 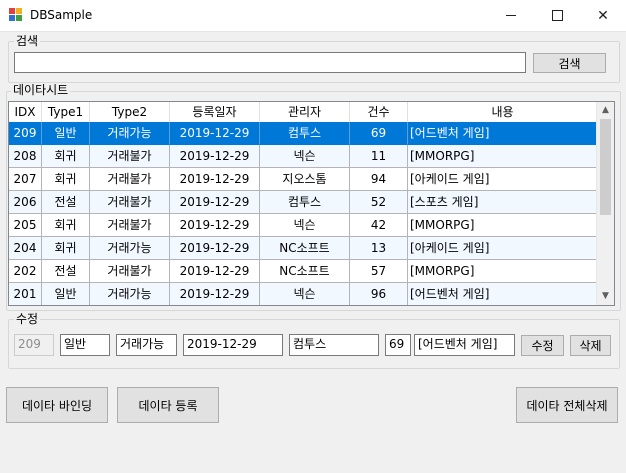 What do you see at coordinates (464, 345) in the screenshot?
I see `edit-content-field: [어드벤처 게임]` at bounding box center [464, 345].